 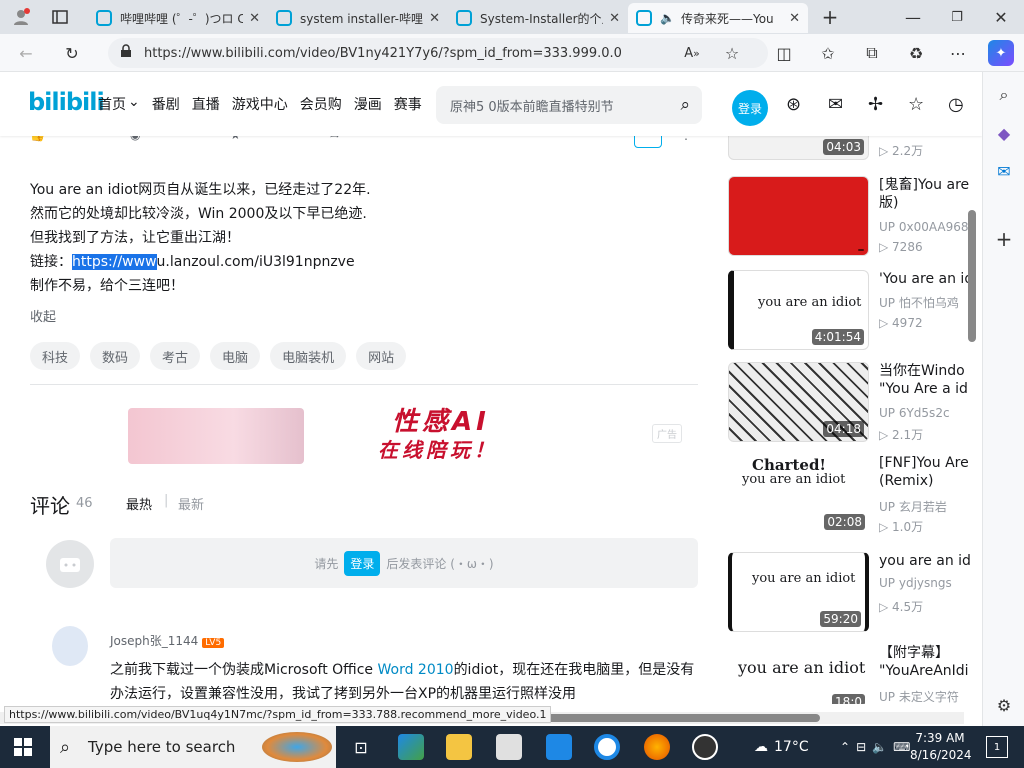 What do you see at coordinates (115, 356) in the screenshot?
I see `tag: 数码` at bounding box center [115, 356].